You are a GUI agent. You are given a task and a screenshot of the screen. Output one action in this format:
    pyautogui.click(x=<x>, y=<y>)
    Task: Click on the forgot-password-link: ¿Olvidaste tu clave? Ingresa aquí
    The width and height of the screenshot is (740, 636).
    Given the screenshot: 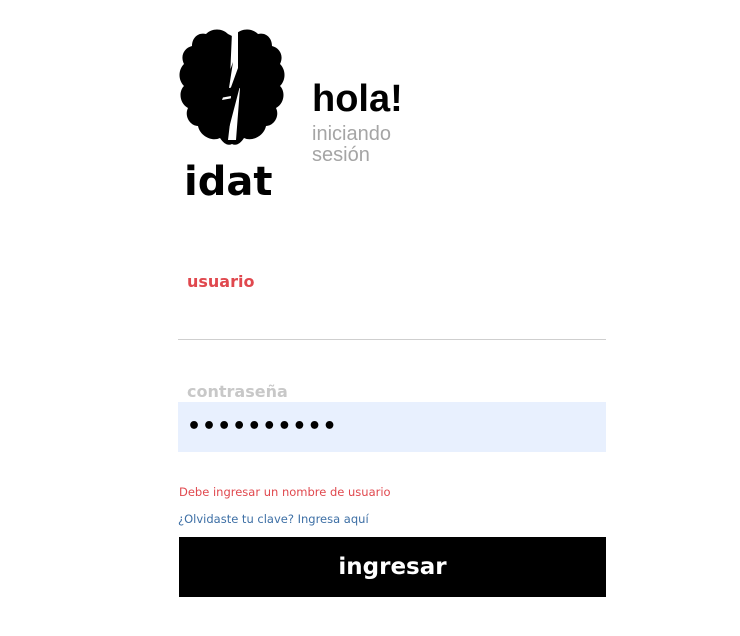 What is the action you would take?
    pyautogui.click(x=273, y=519)
    